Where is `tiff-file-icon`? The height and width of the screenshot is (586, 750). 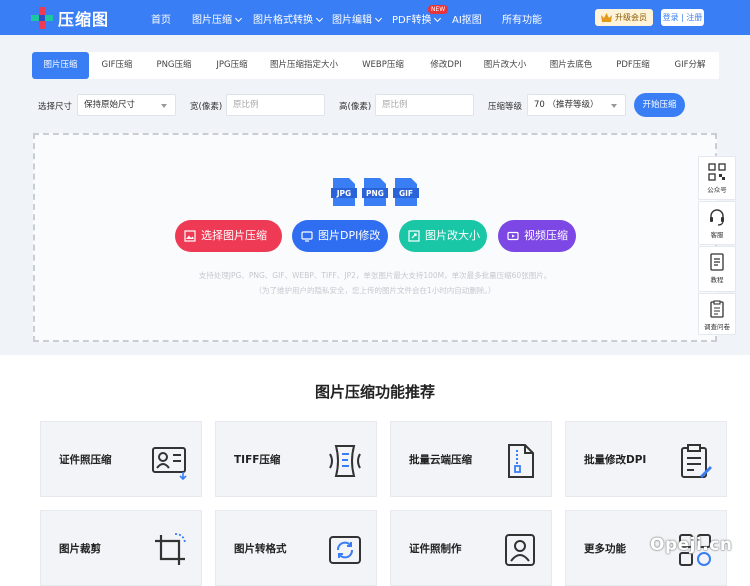 tiff-file-icon is located at coordinates (345, 461).